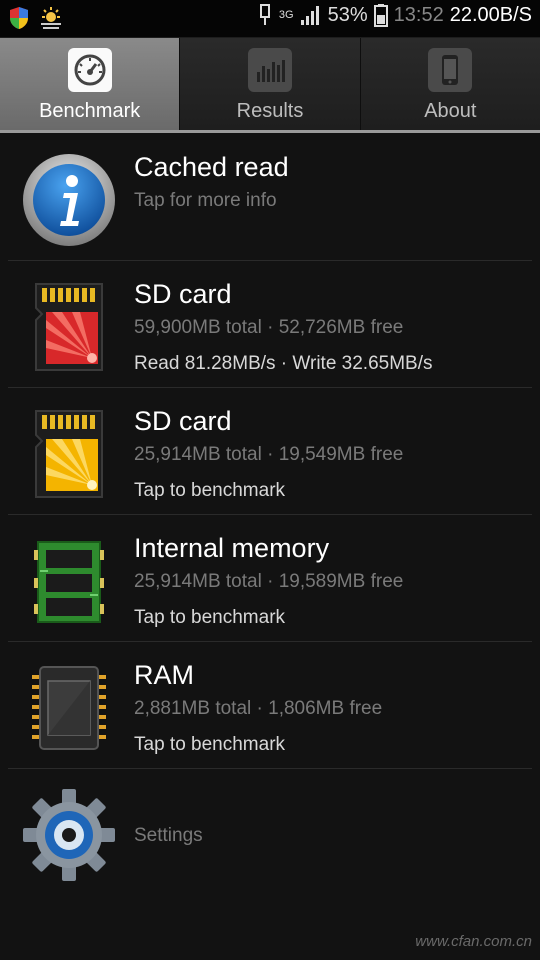 This screenshot has height=960, width=540. Describe the element at coordinates (69, 708) in the screenshot. I see `ram-chip-icon` at that location.